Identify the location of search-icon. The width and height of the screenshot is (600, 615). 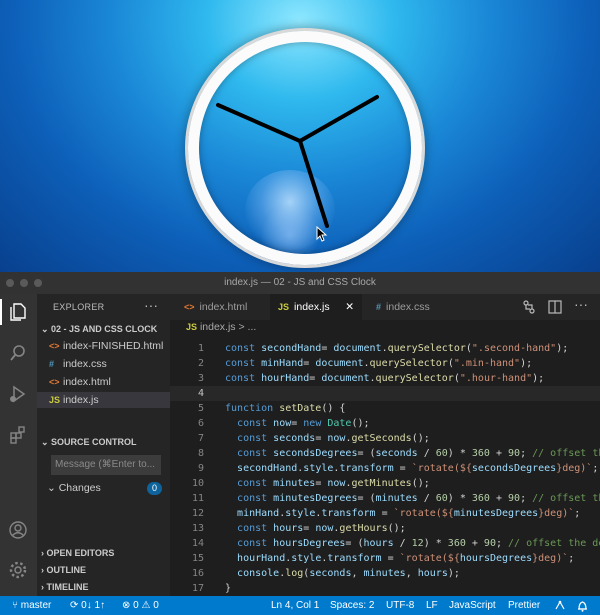
(18, 353).